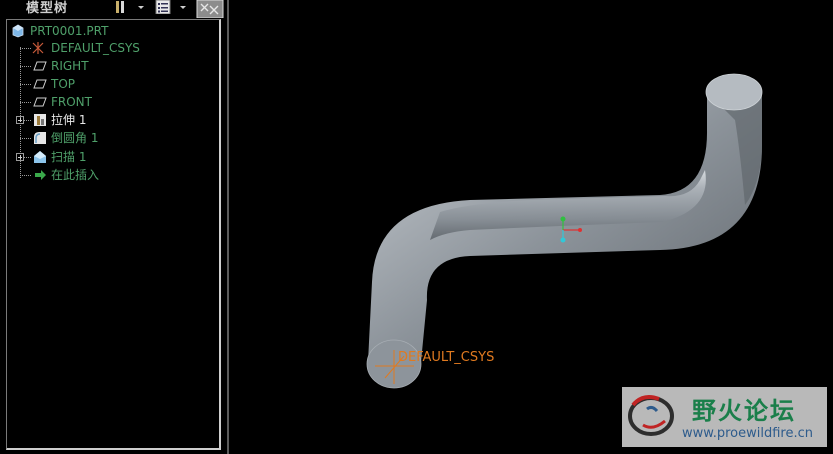 Image resolution: width=833 pixels, height=454 pixels. Describe the element at coordinates (130, 7) in the screenshot. I see `tree-tools-icon` at that location.